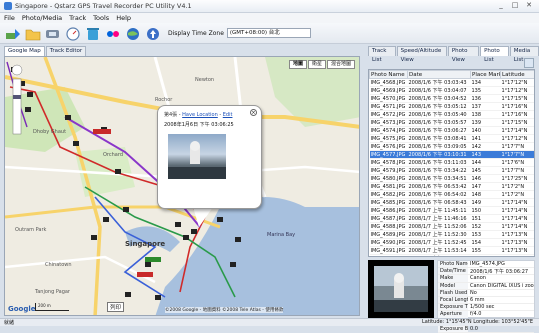 The image size is (539, 333). I want to click on menu-track: Track, so click(77, 18).